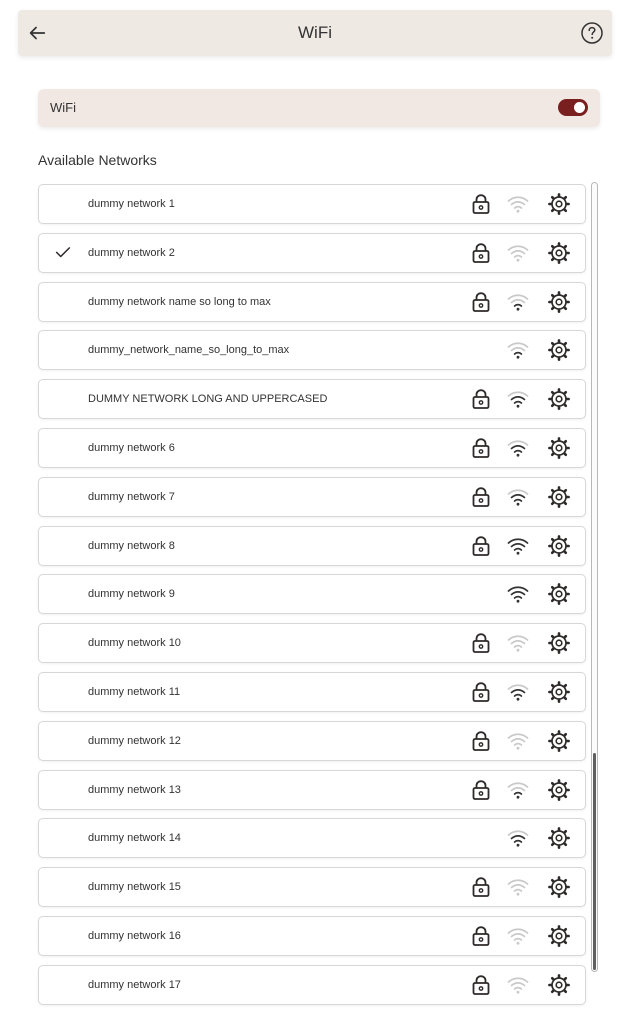  I want to click on page-title: WiFi, so click(315, 32).